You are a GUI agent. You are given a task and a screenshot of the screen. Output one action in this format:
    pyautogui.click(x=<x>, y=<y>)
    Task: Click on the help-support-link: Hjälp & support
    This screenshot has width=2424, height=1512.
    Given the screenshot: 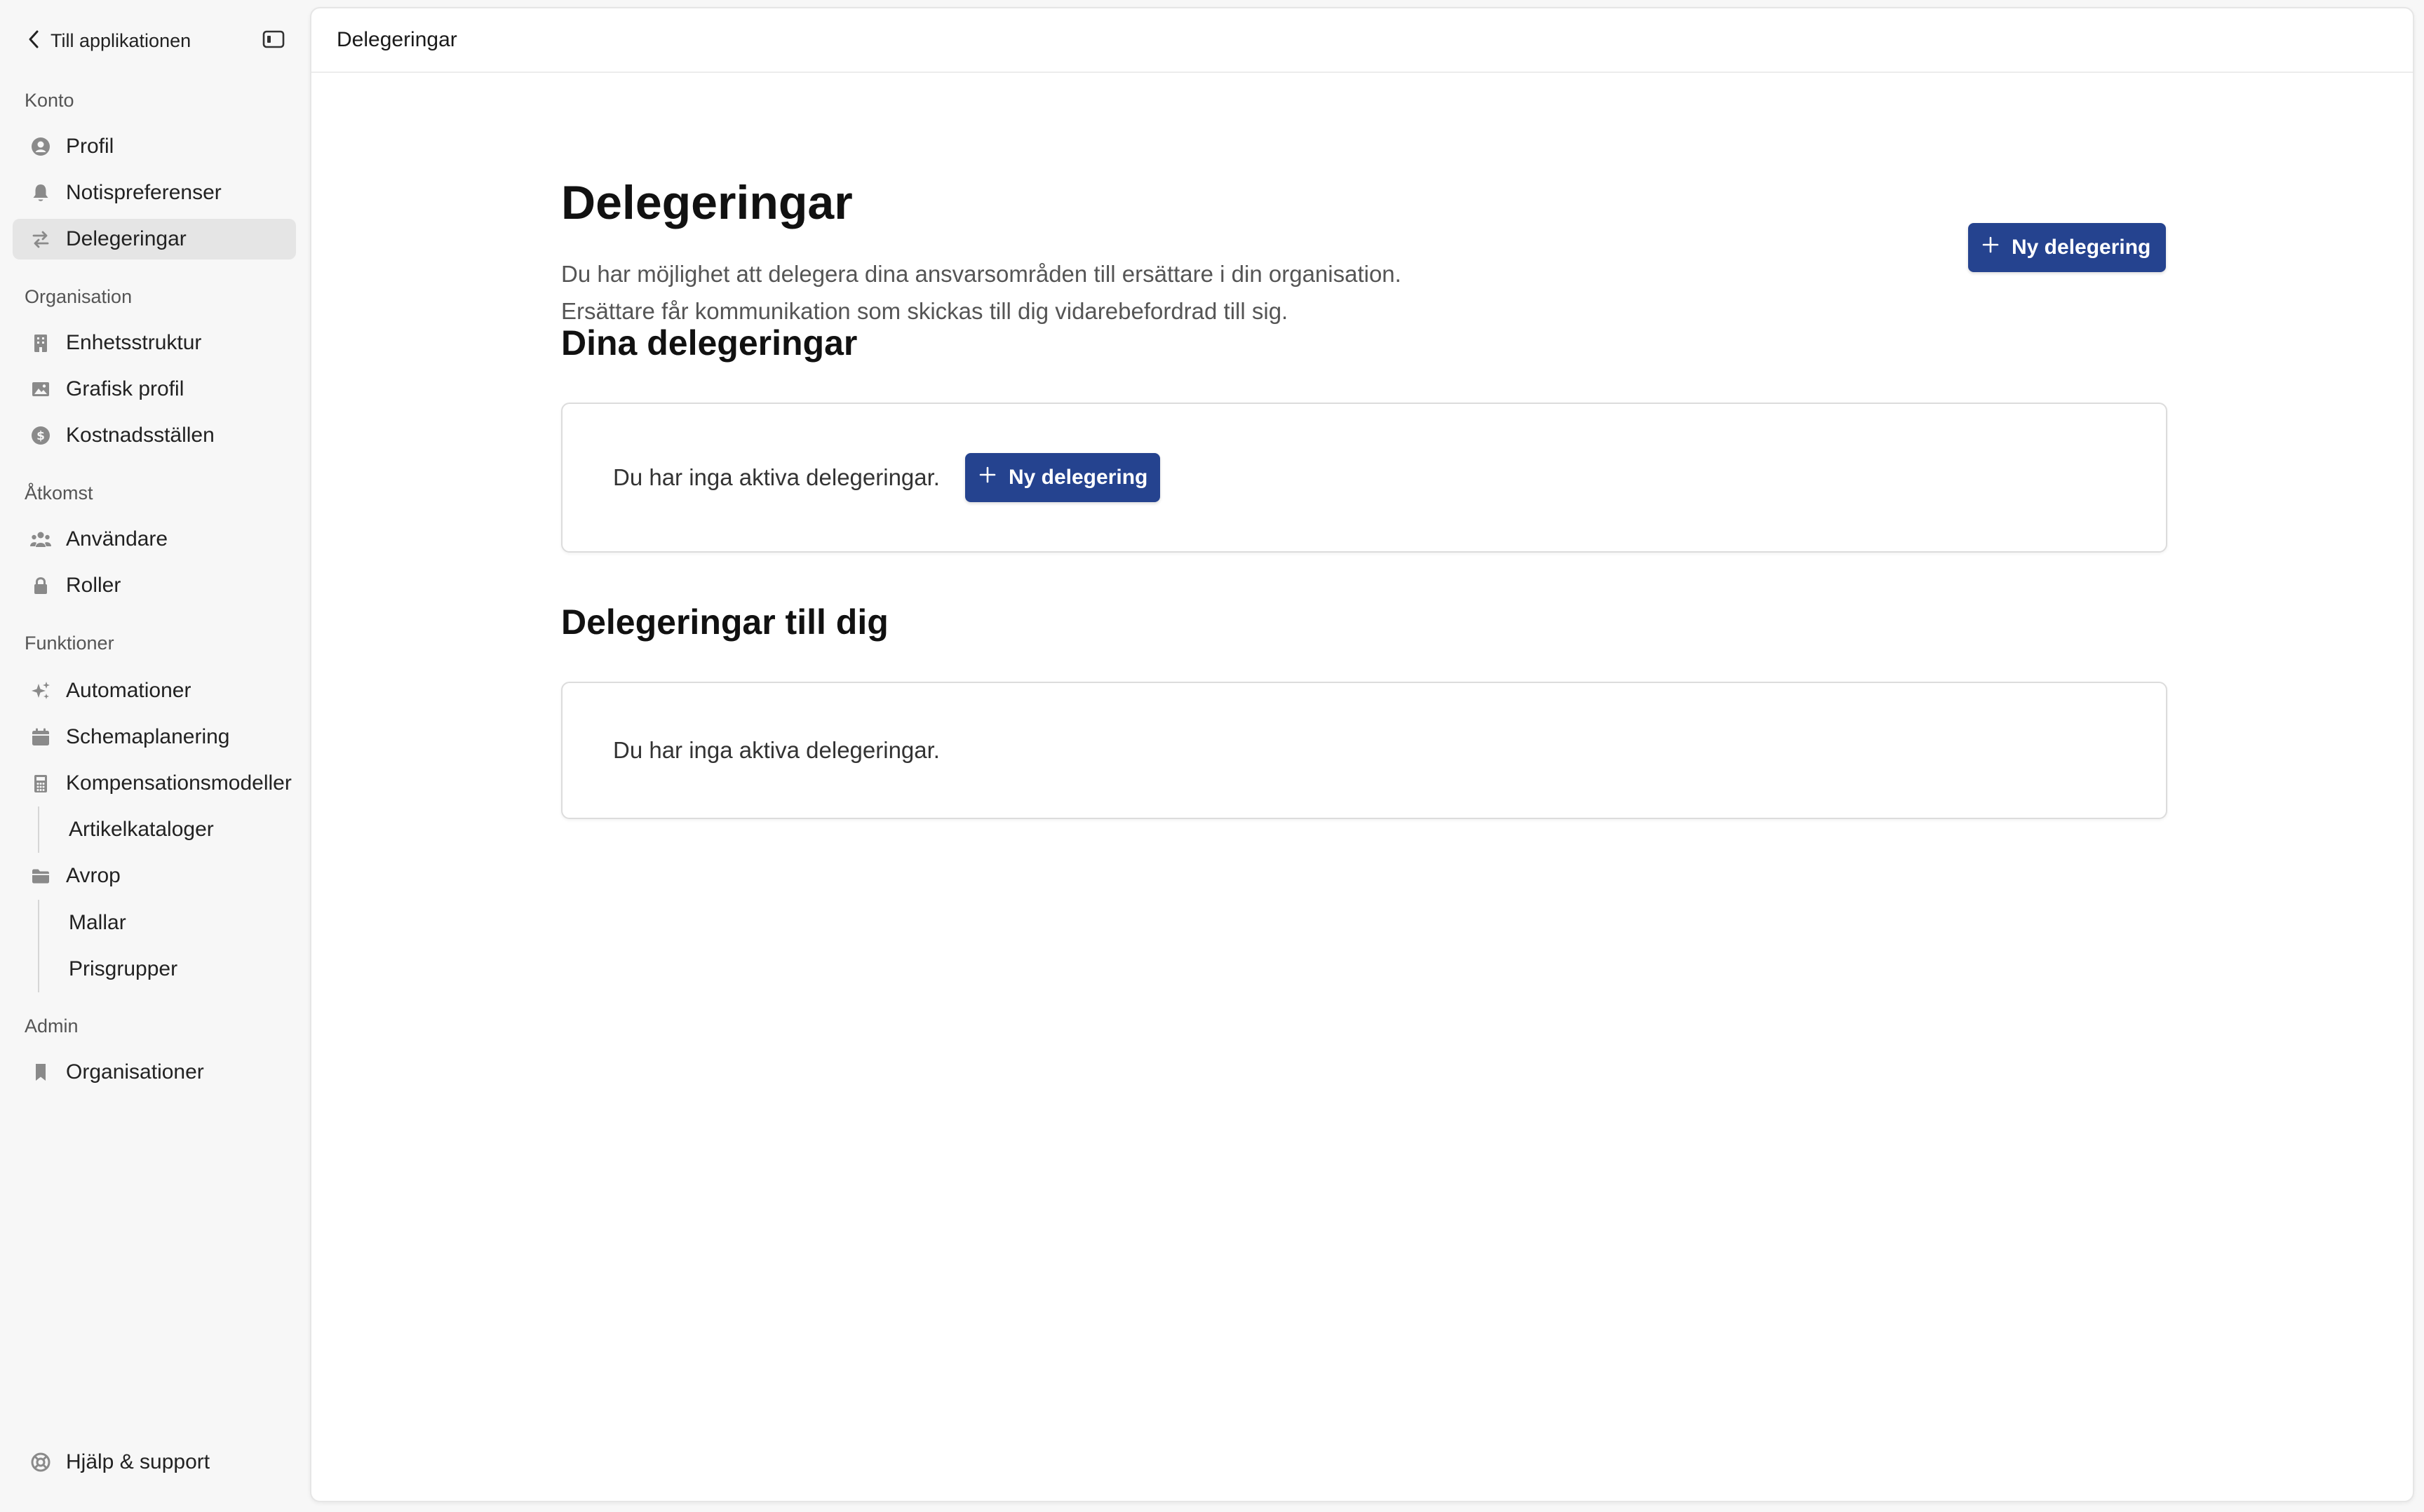 What is the action you would take?
    pyautogui.click(x=154, y=1462)
    